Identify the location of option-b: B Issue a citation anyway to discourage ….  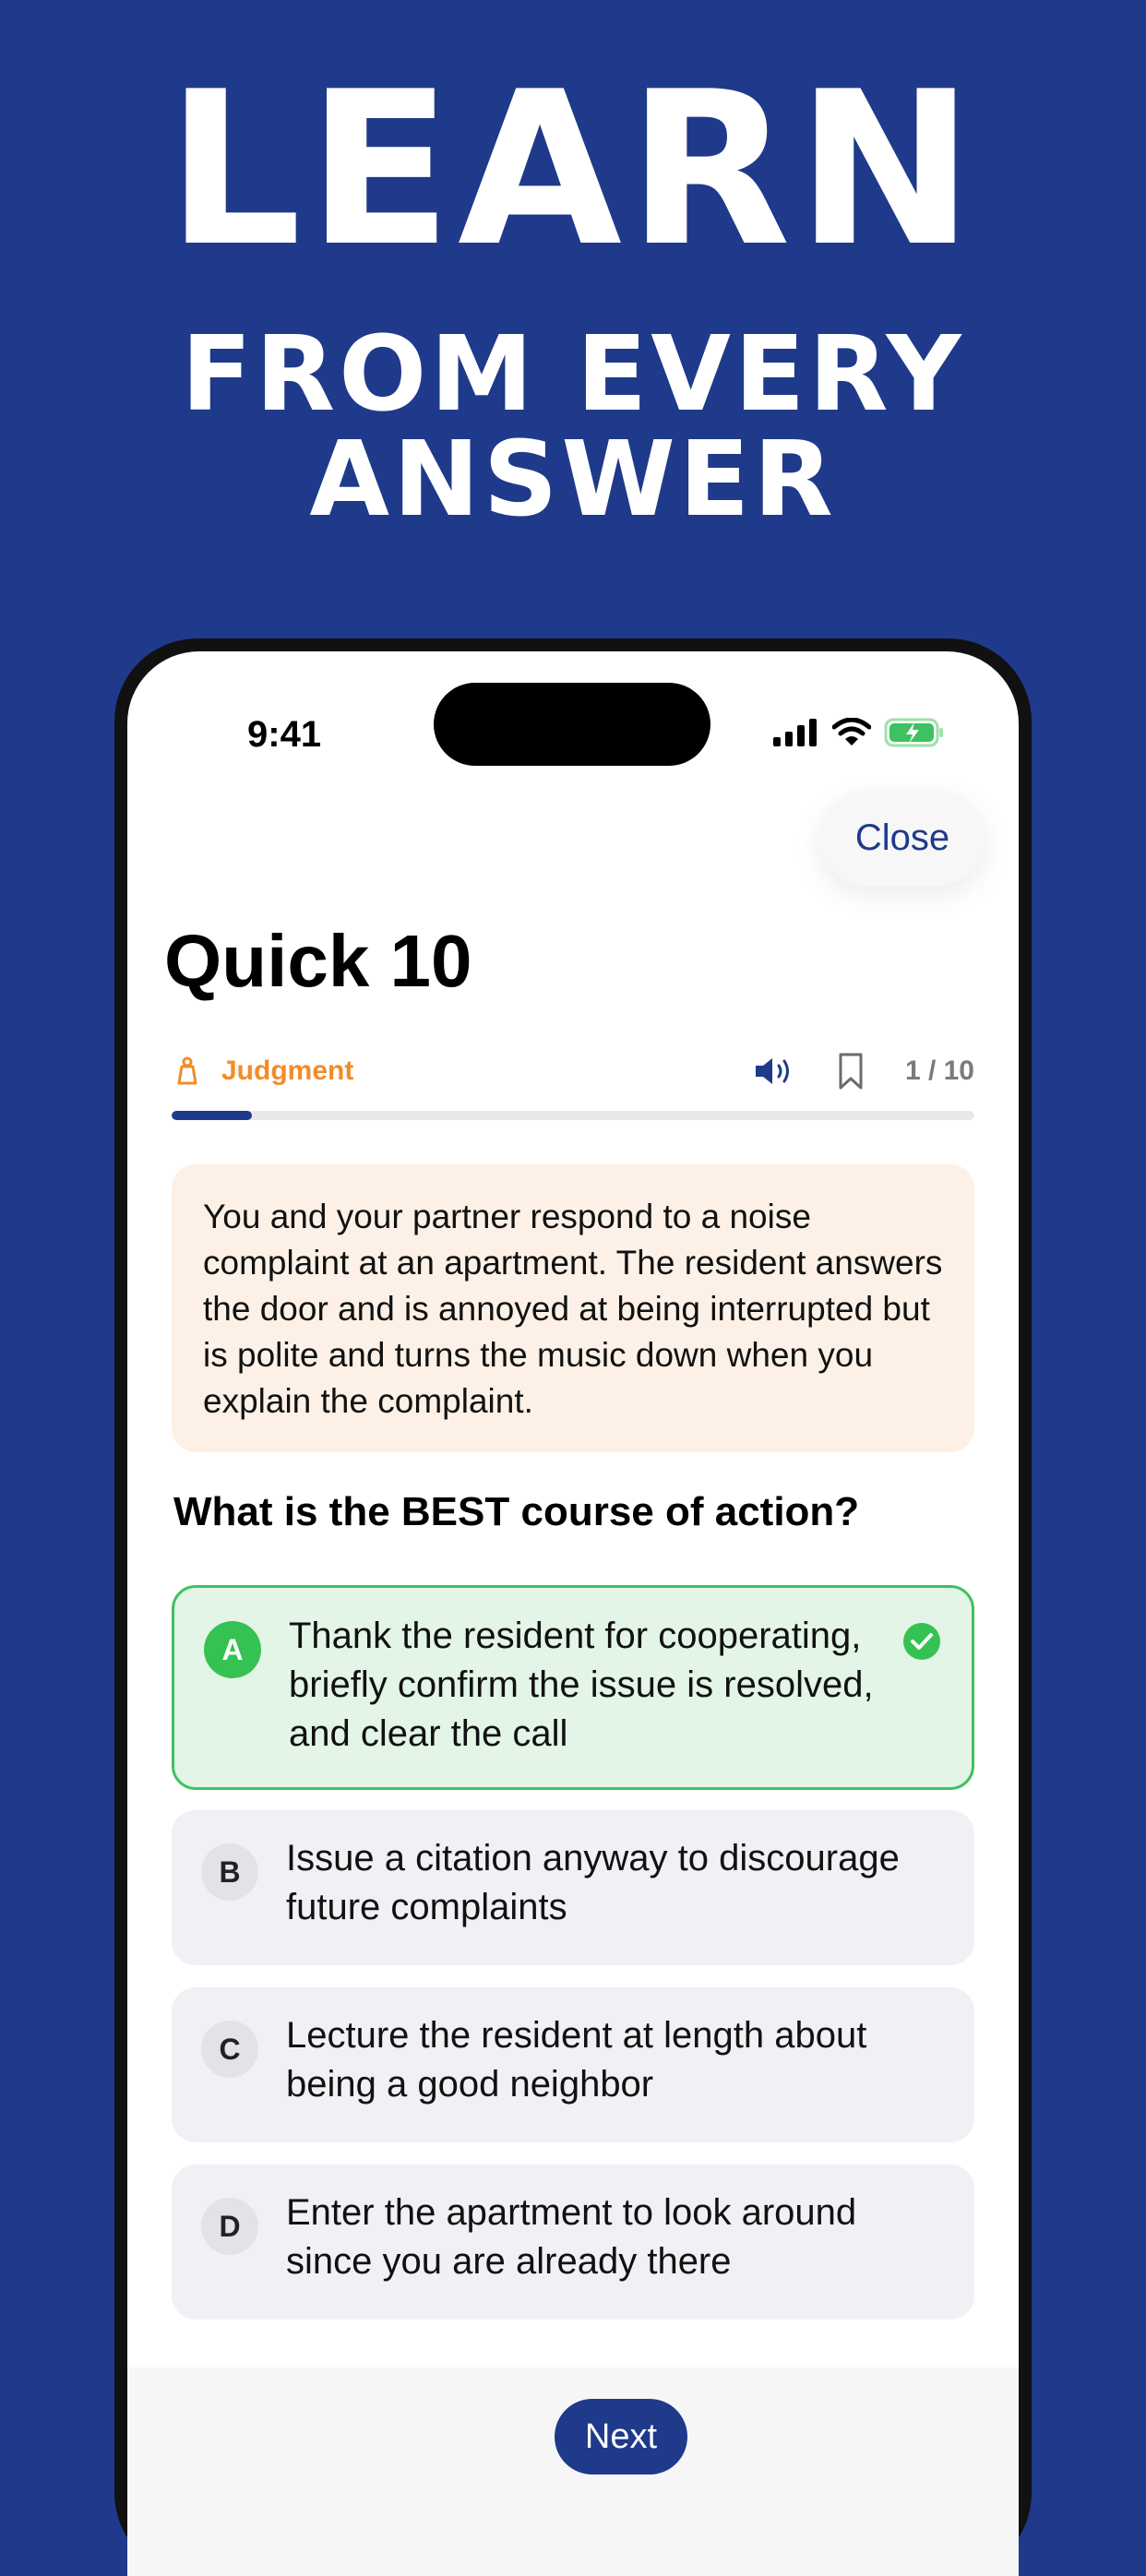
(573, 1887).